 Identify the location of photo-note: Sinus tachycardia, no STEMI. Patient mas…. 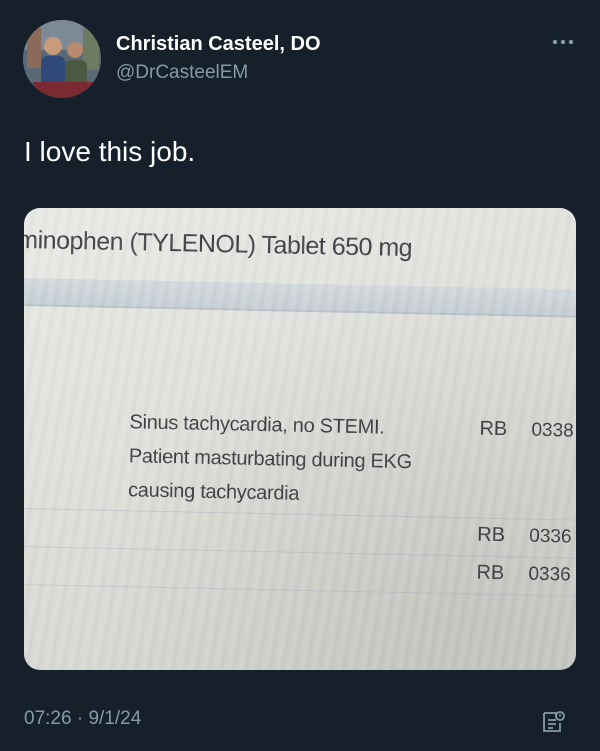
(289, 459).